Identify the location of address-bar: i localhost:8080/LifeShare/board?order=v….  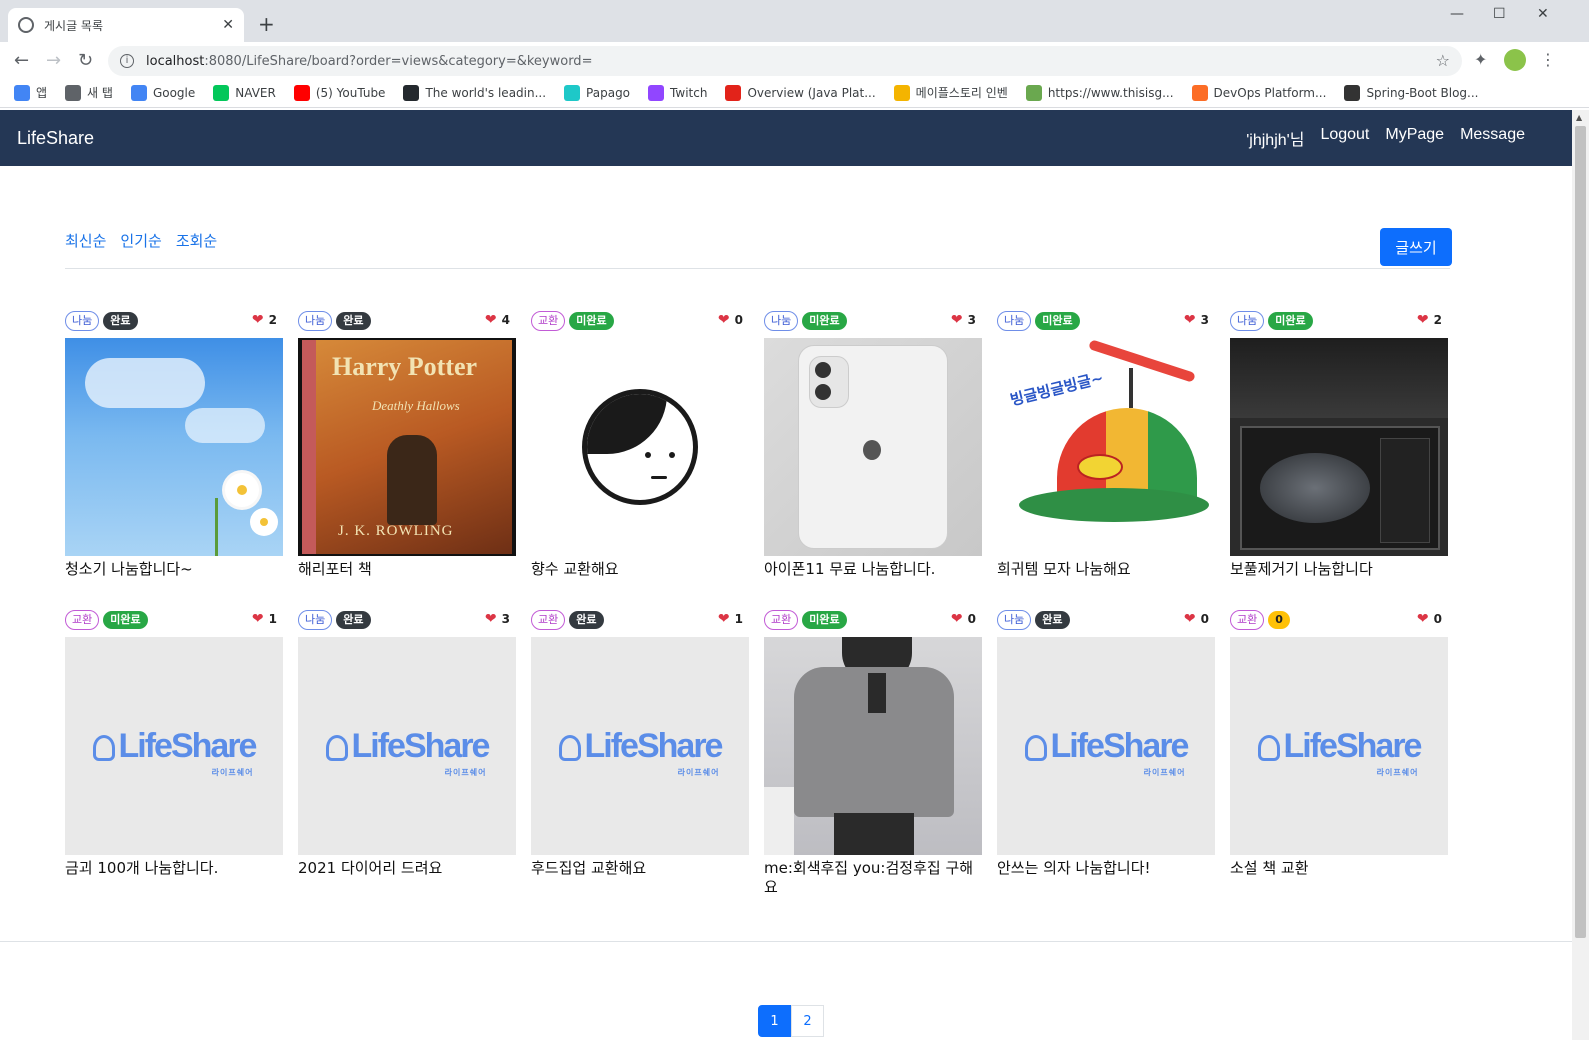
(785, 61).